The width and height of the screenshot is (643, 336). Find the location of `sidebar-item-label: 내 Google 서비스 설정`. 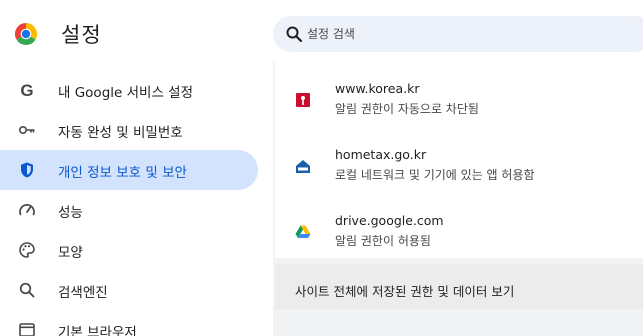

sidebar-item-label: 내 Google 서비스 설정 is located at coordinates (125, 93).